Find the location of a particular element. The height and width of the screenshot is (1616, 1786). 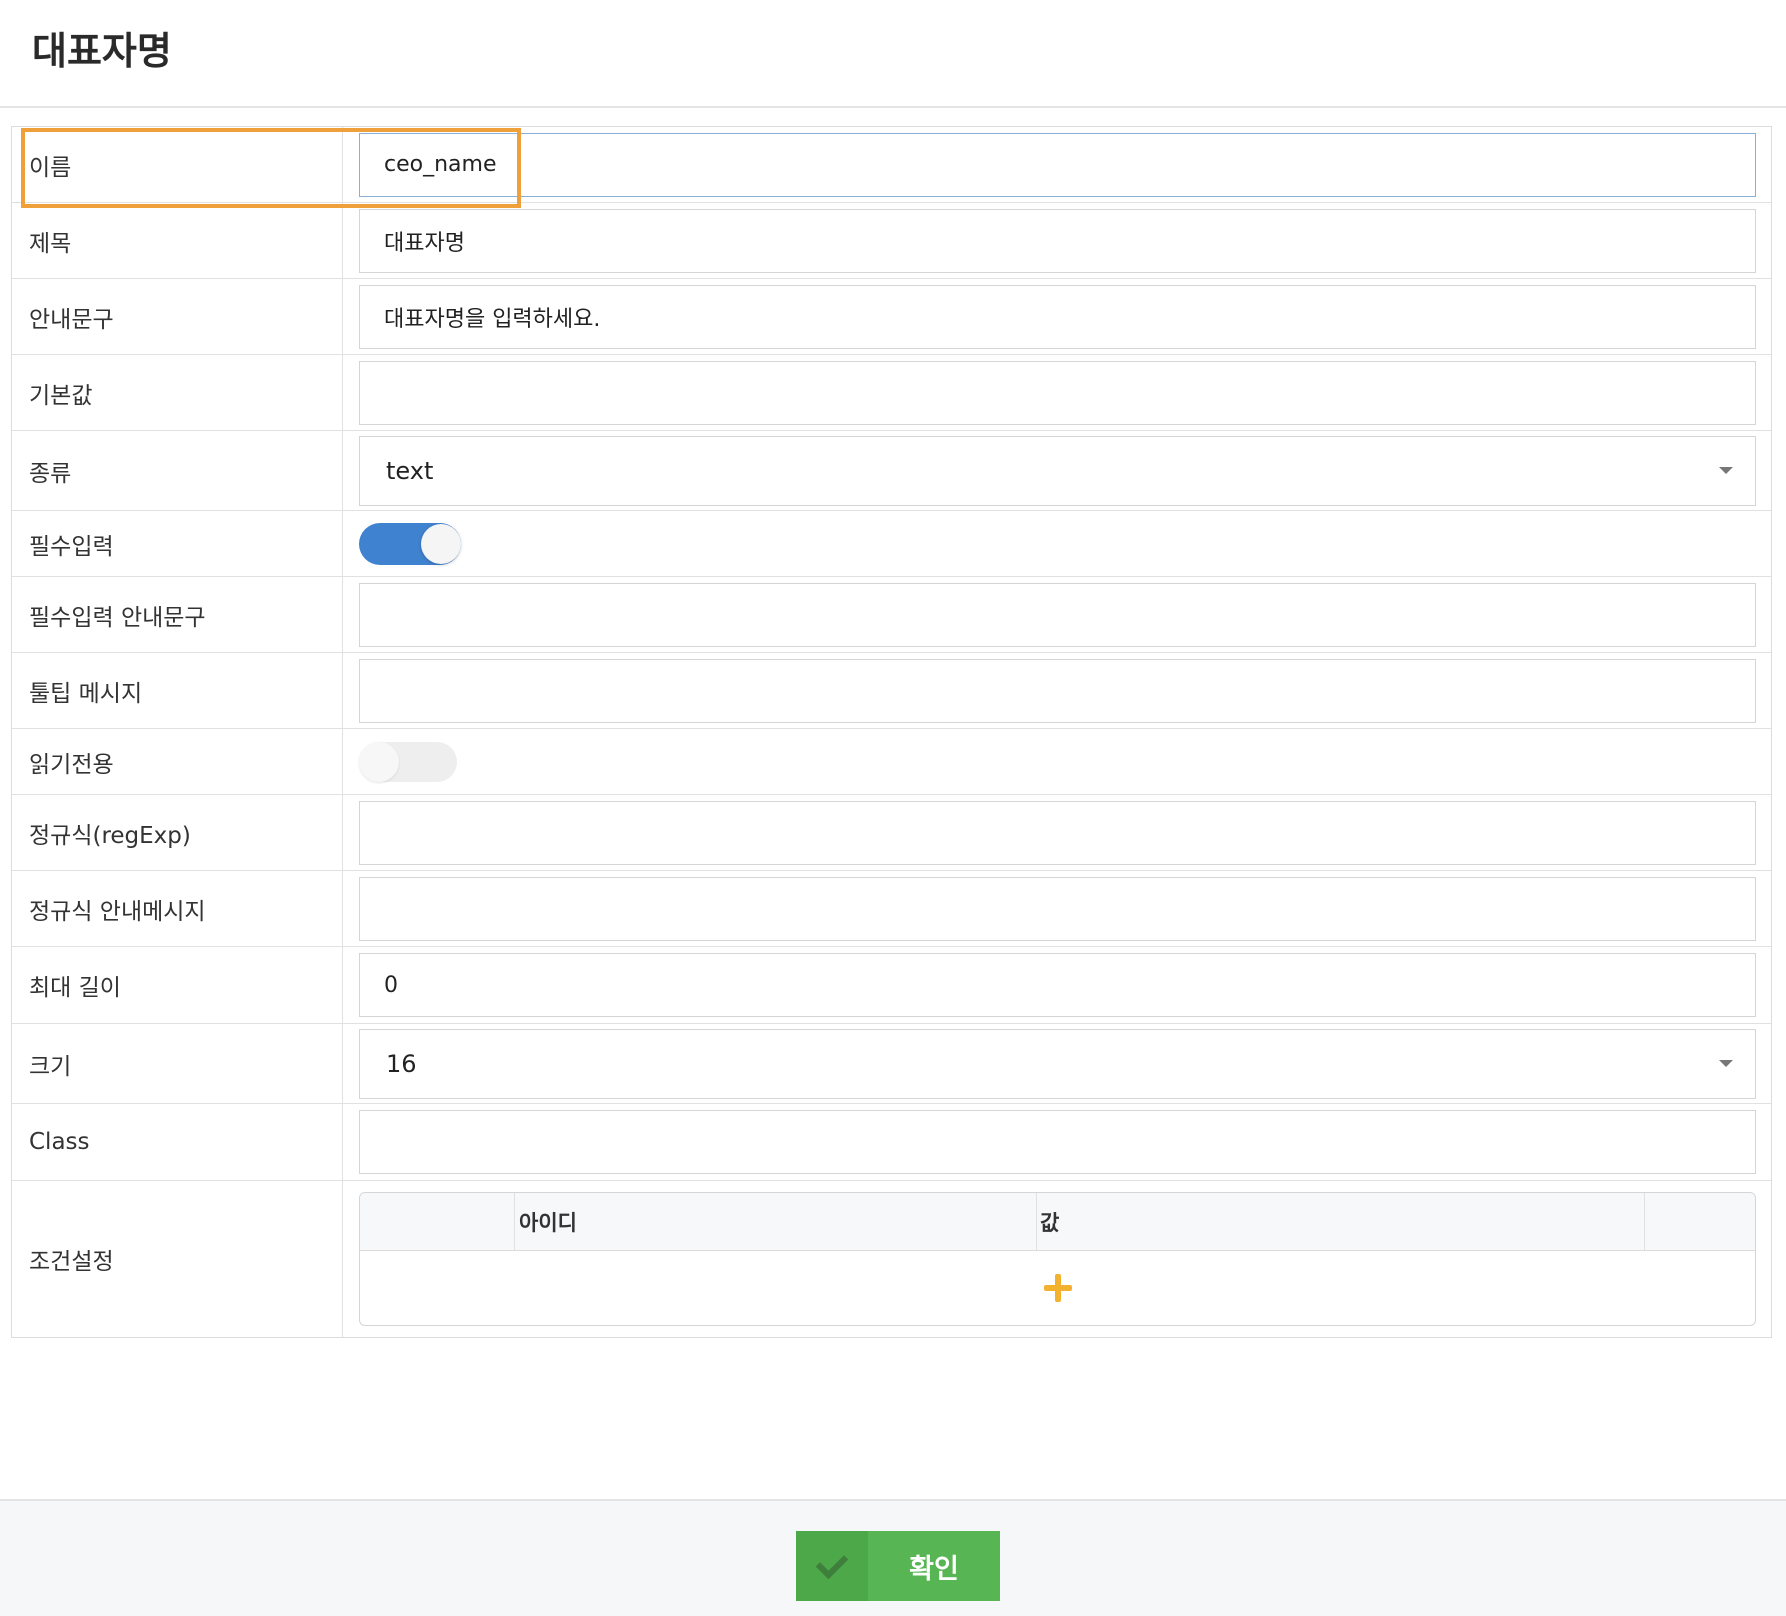

type-label: 종류 is located at coordinates (177, 470).